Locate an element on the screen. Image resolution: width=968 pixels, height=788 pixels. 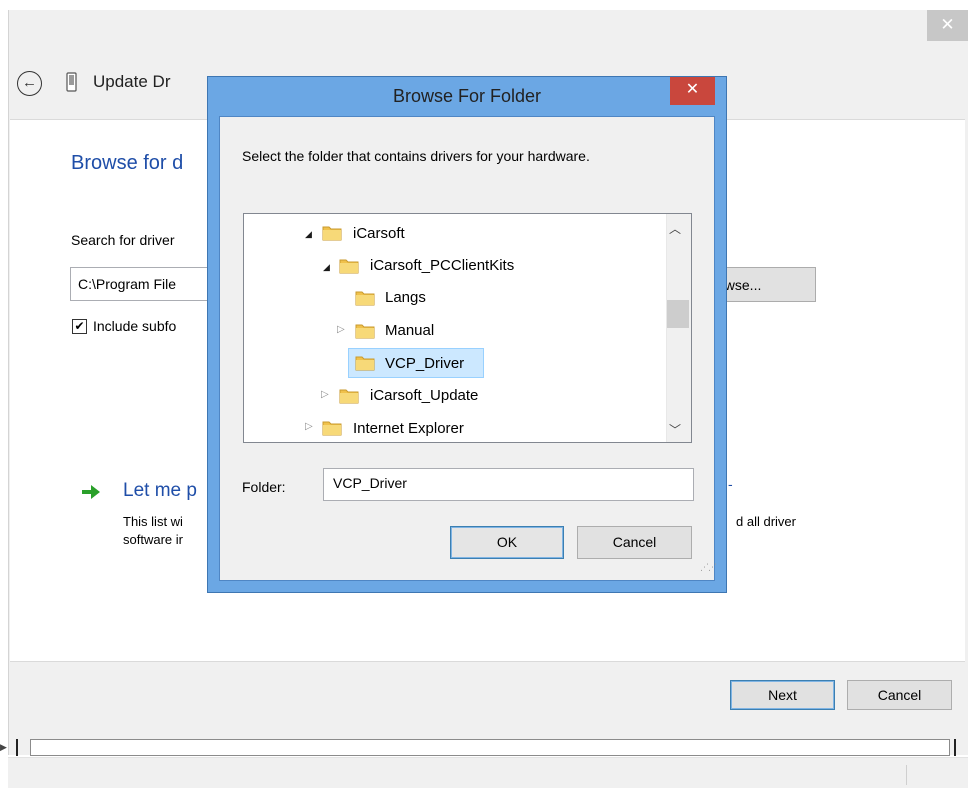
device-icon is located at coordinates (71, 82).